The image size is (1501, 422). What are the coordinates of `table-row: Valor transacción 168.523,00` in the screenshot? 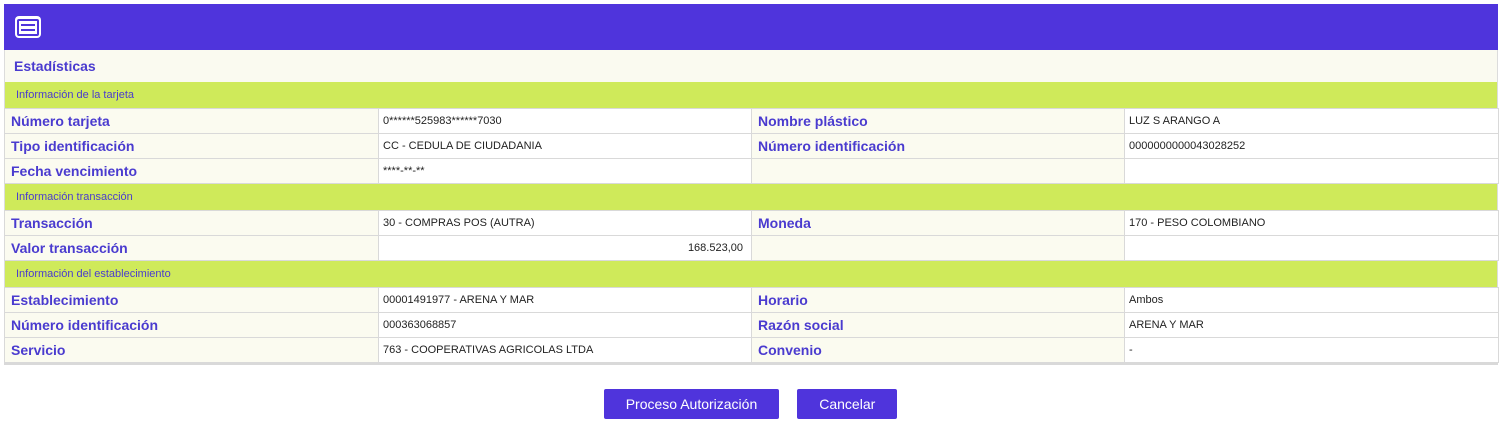 It's located at (751, 248).